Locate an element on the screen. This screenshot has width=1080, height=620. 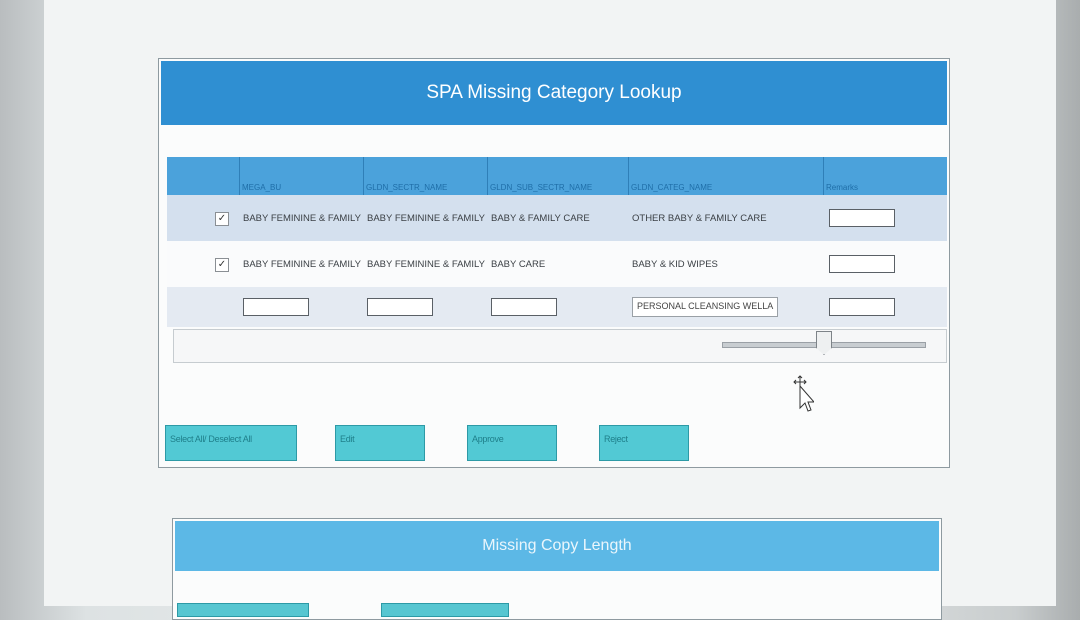
cell-sub-sectr-name: BABY CARE is located at coordinates (518, 264).